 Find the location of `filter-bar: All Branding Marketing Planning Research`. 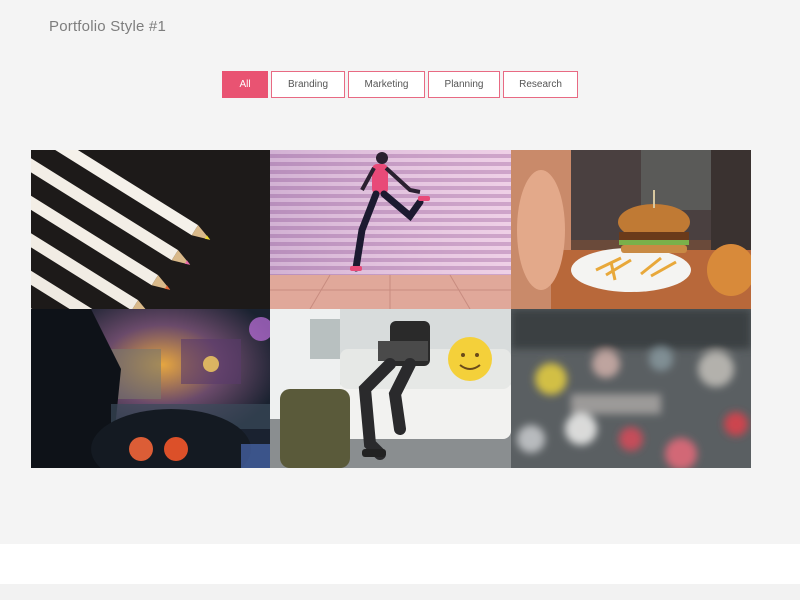

filter-bar: All Branding Marketing Planning Research is located at coordinates (400, 84).